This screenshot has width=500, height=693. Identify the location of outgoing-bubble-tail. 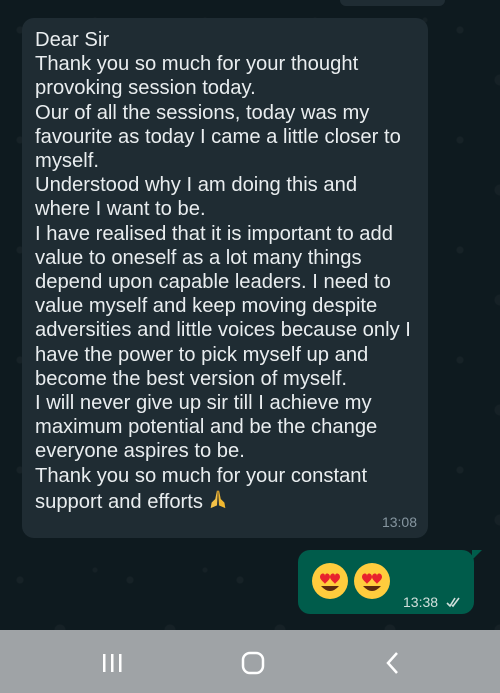
(477, 555).